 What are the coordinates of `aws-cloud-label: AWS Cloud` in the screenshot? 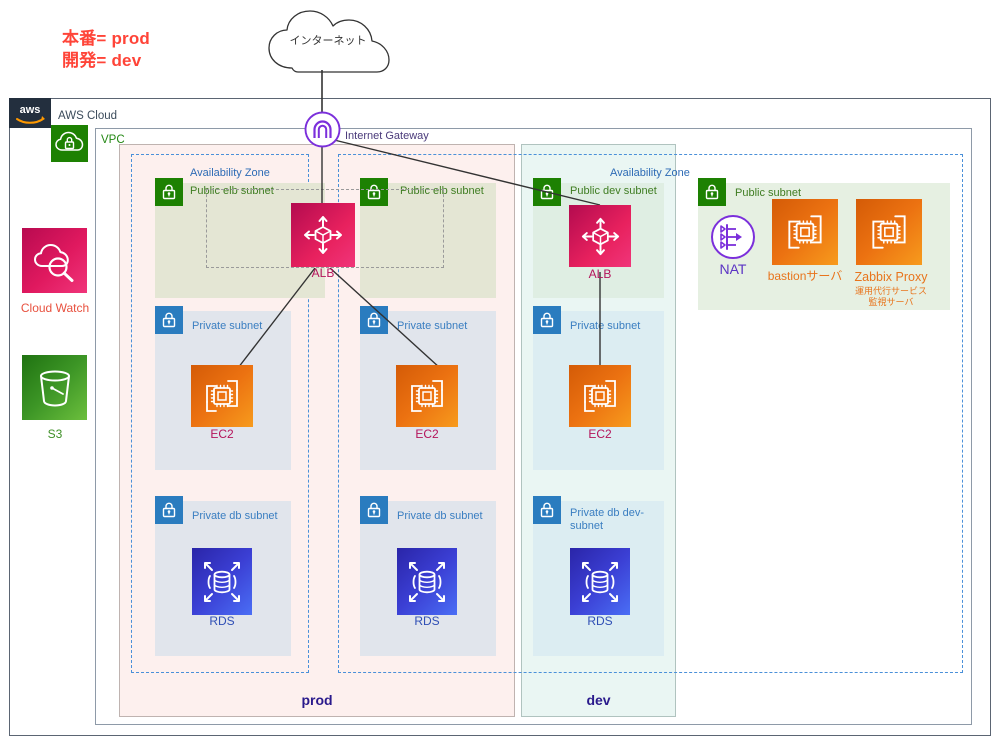 It's located at (88, 116).